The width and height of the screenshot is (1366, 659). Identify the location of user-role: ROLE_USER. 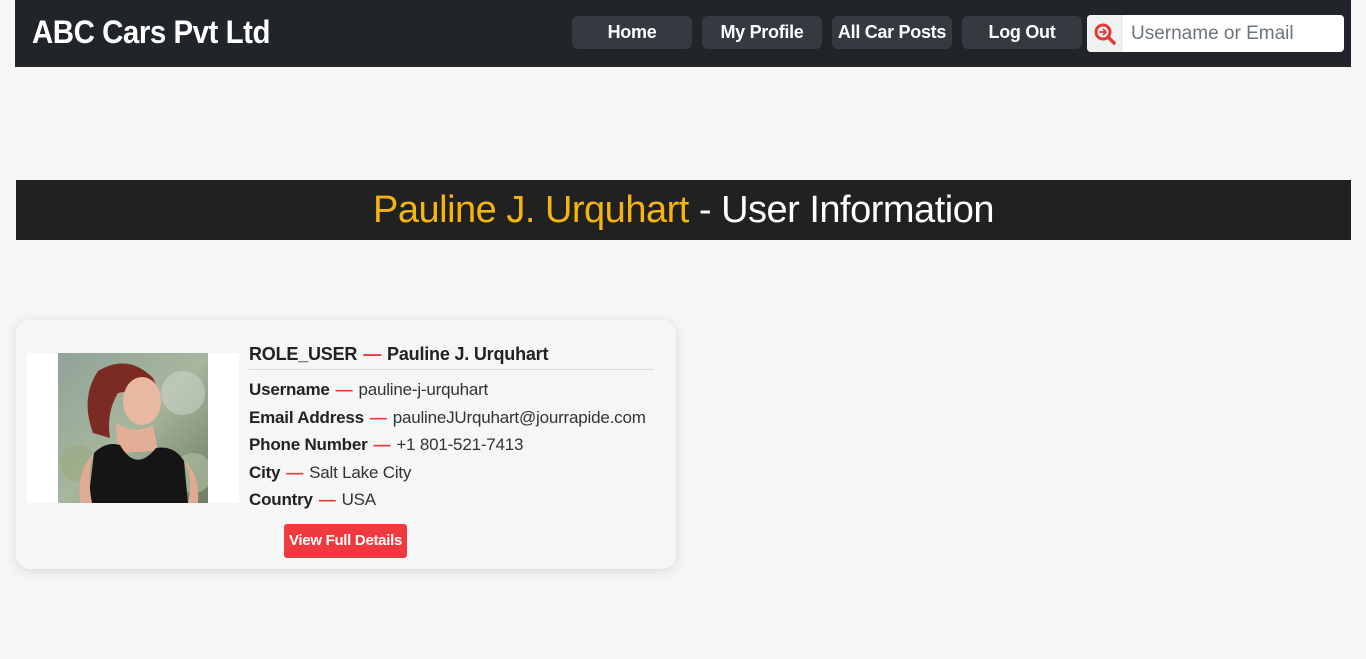
(303, 354).